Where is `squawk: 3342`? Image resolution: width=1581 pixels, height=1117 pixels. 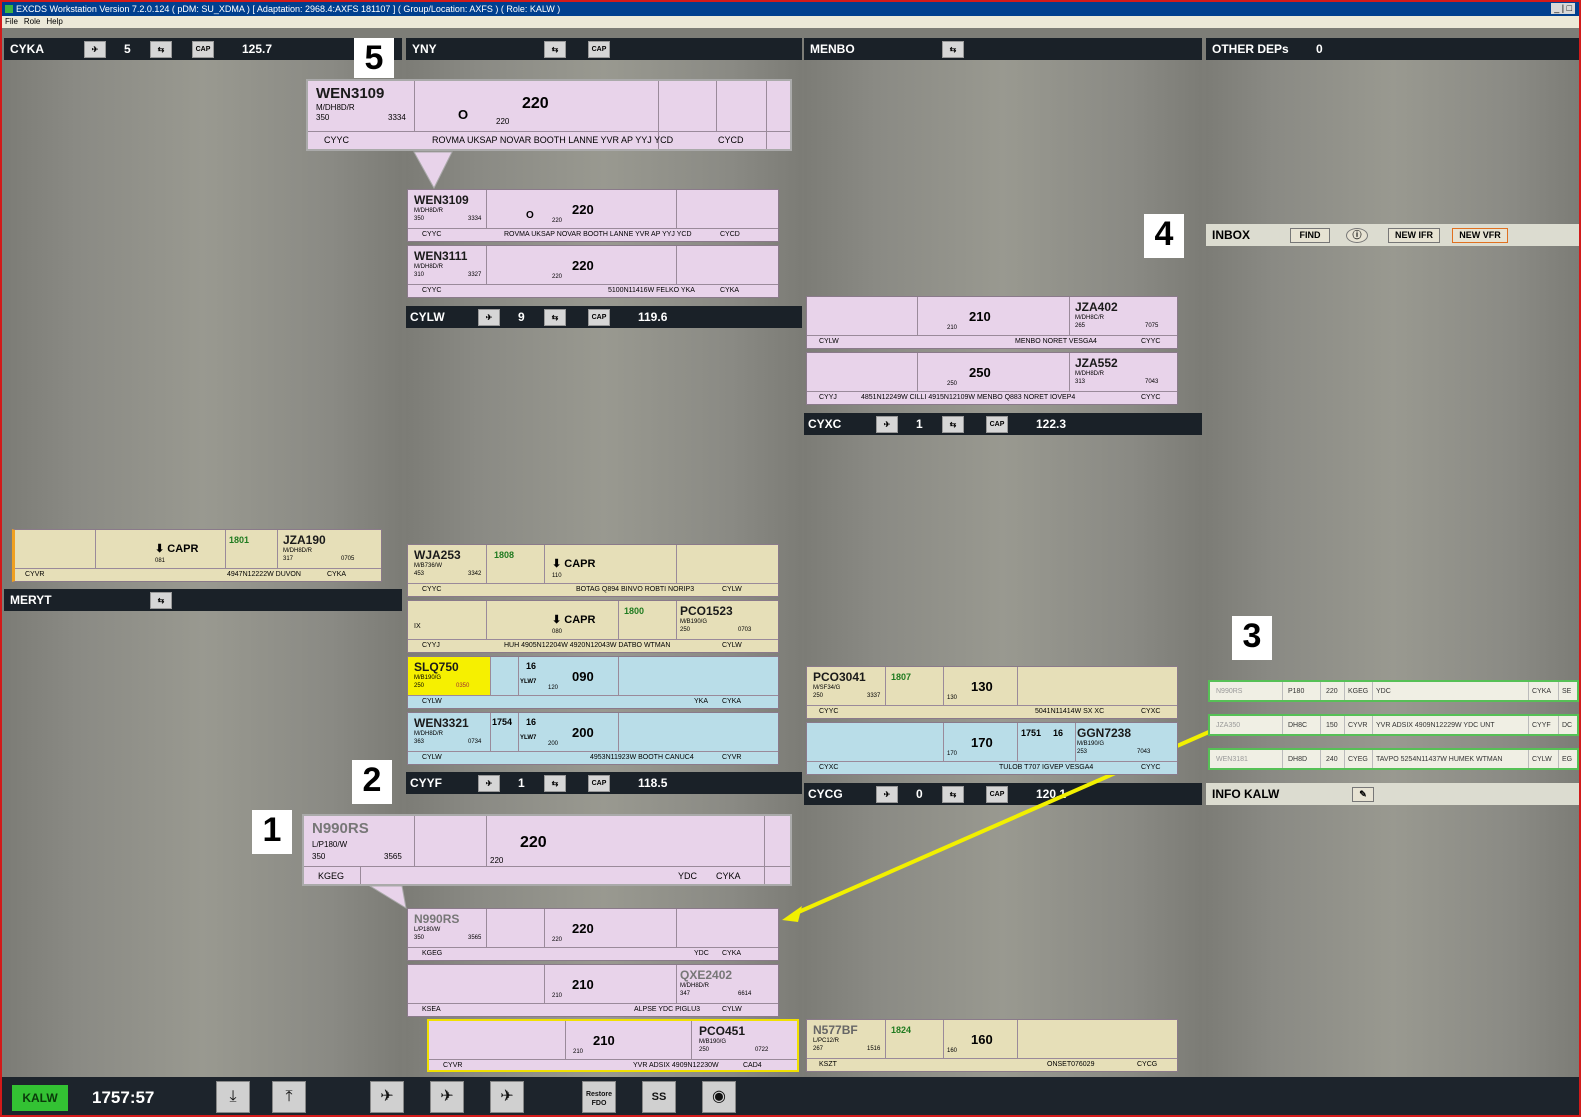
squawk: 3342 is located at coordinates (475, 574).